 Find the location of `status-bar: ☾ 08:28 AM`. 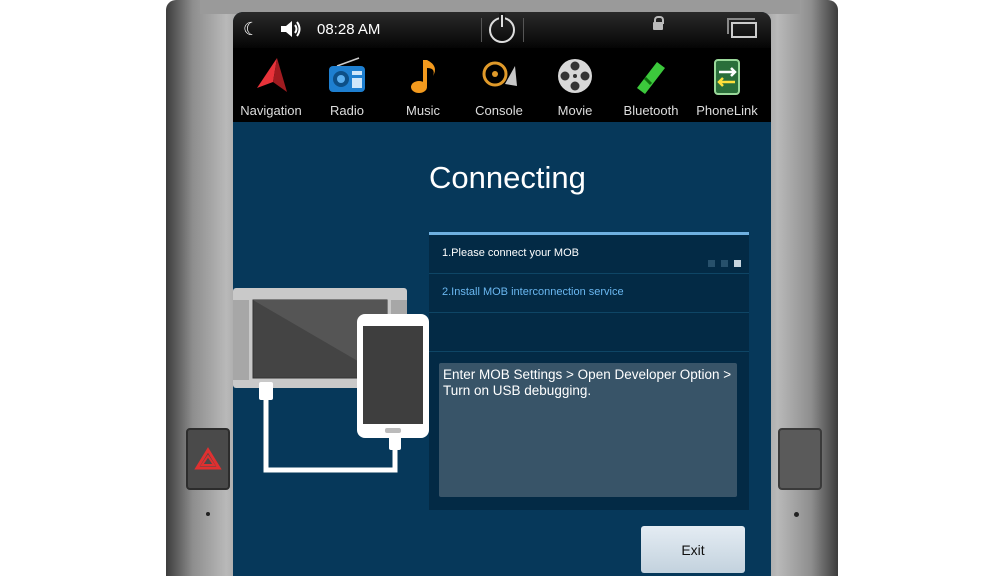

status-bar: ☾ 08:28 AM is located at coordinates (502, 30).